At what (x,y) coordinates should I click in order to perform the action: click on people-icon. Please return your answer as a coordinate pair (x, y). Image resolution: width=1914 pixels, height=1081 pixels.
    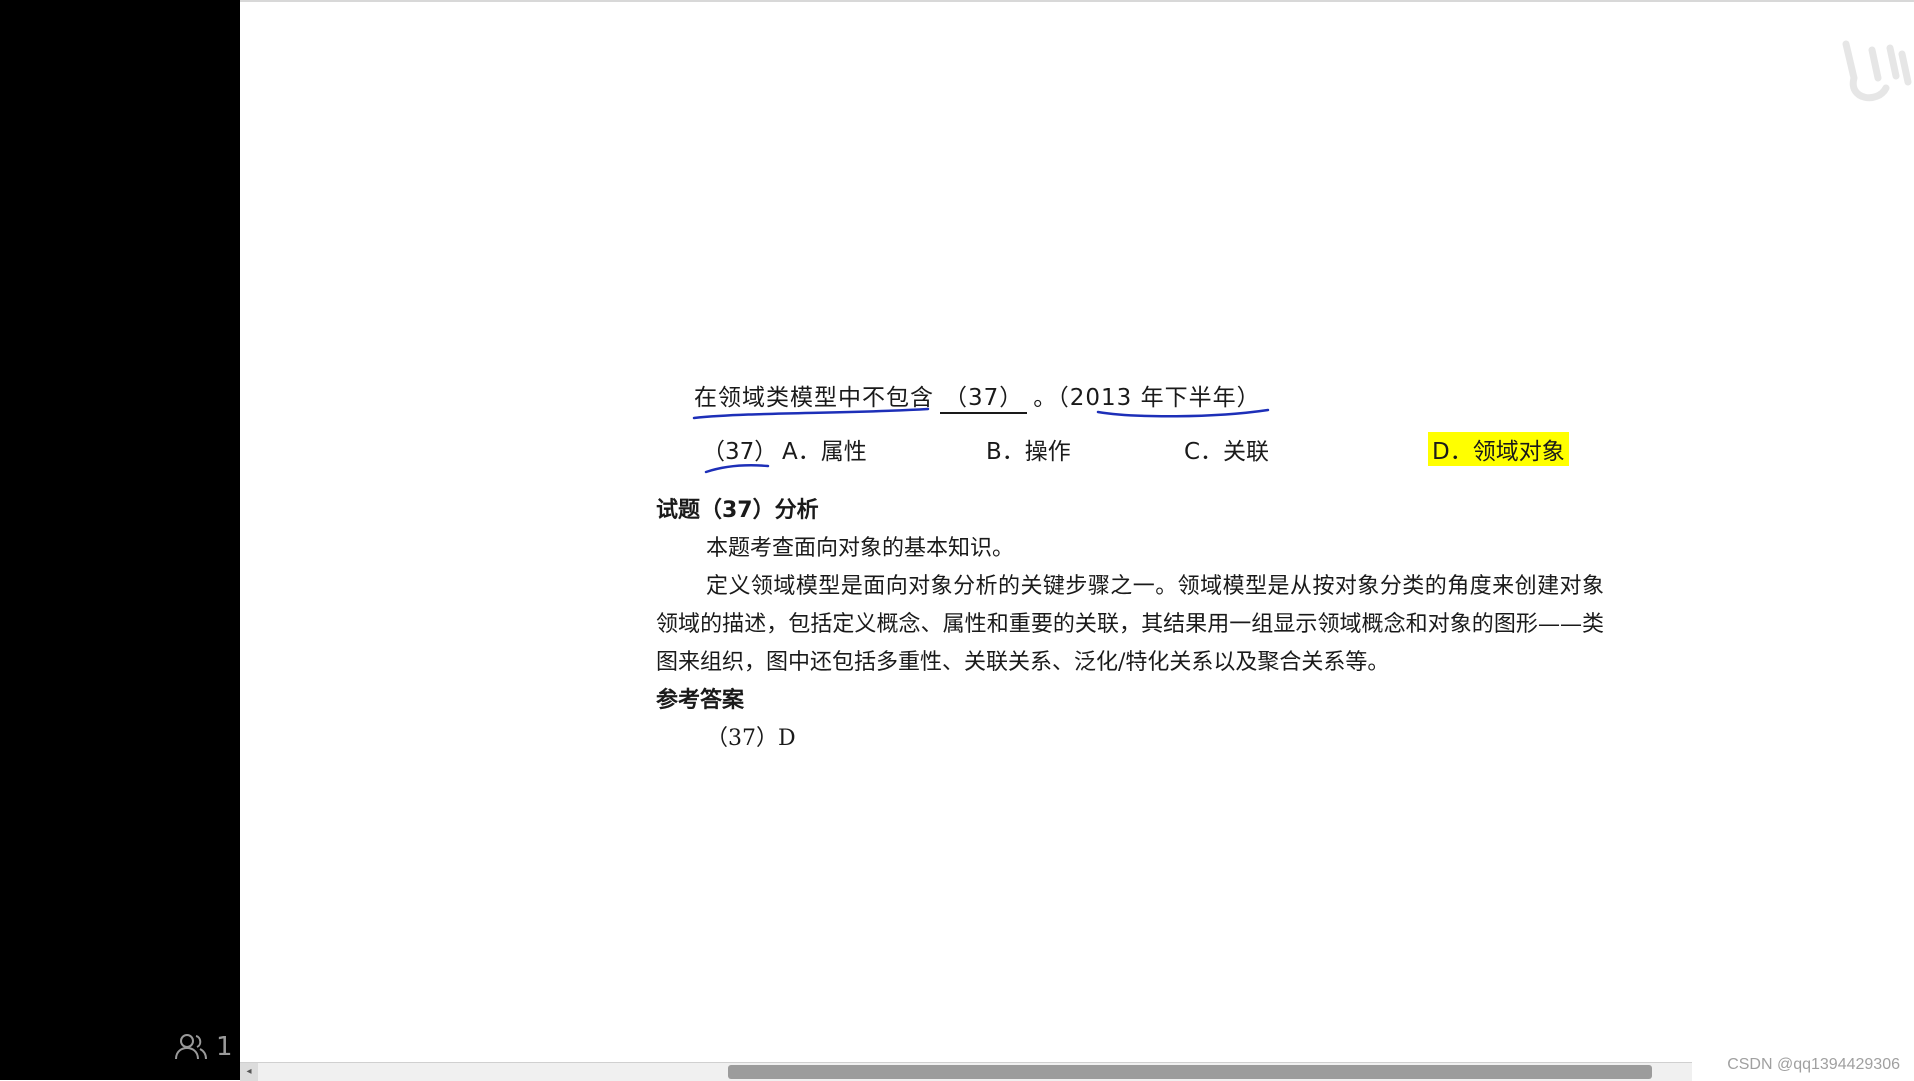
    Looking at the image, I should click on (191, 1047).